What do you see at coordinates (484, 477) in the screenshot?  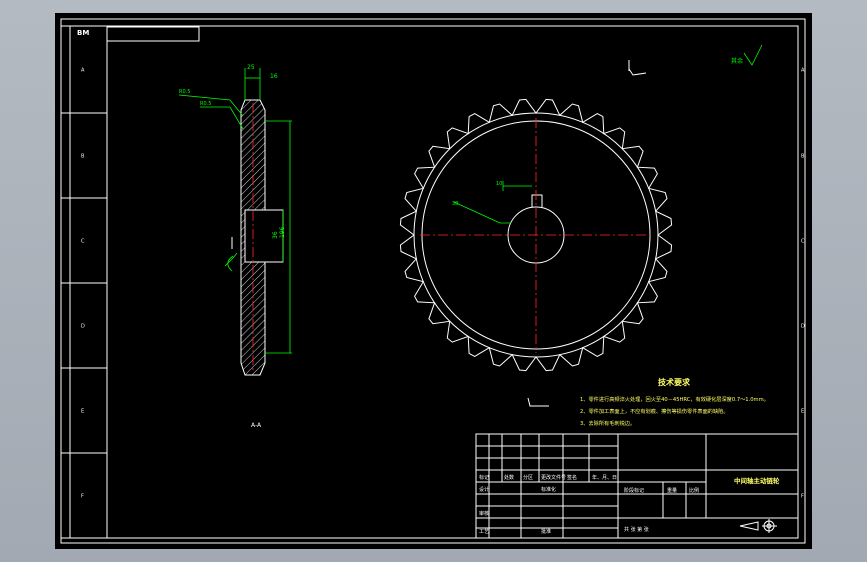 I see `row-label-mark: 标记` at bounding box center [484, 477].